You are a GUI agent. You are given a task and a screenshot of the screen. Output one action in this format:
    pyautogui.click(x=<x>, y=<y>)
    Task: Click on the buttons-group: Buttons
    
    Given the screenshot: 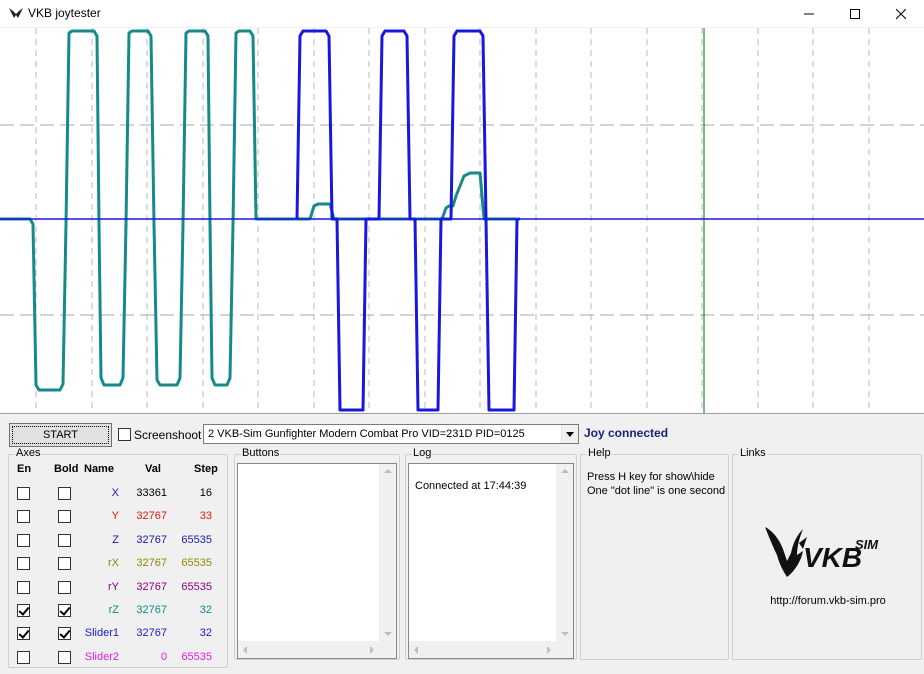 What is the action you would take?
    pyautogui.click(x=317, y=553)
    